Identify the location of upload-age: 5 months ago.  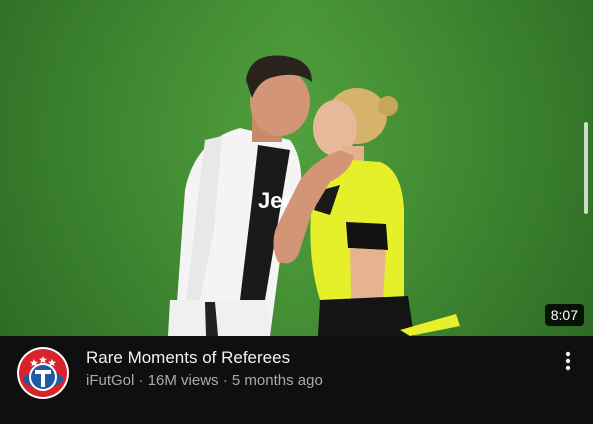
(277, 380).